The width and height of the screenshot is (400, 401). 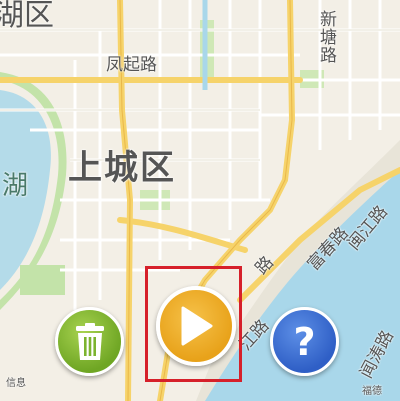 I want to click on trash-icon, so click(x=89, y=341).